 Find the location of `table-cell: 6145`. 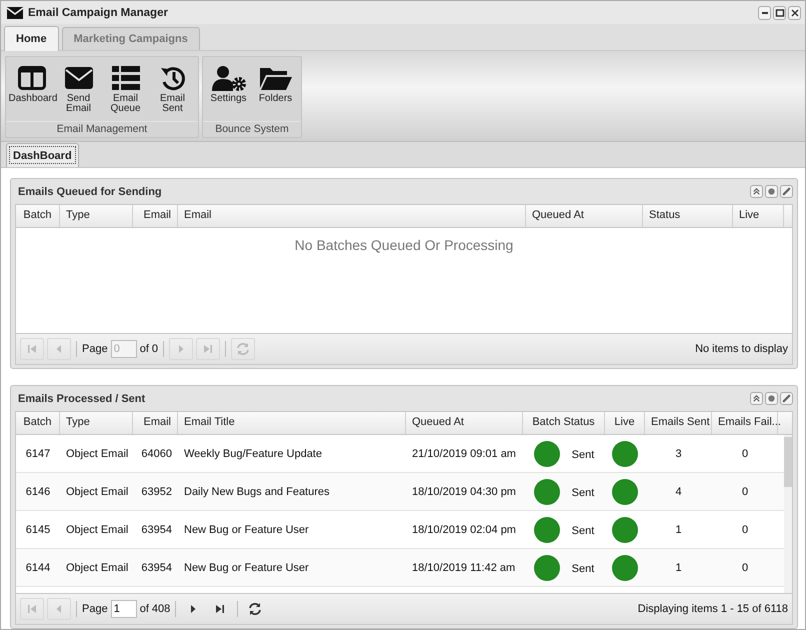

table-cell: 6145 is located at coordinates (38, 530).